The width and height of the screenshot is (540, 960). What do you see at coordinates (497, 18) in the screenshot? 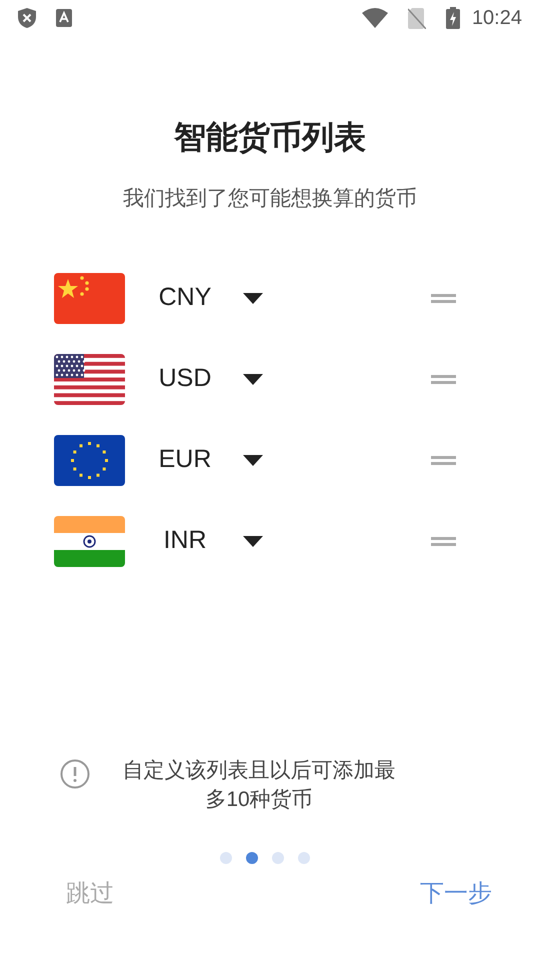
I see `clock-time: 10:24` at bounding box center [497, 18].